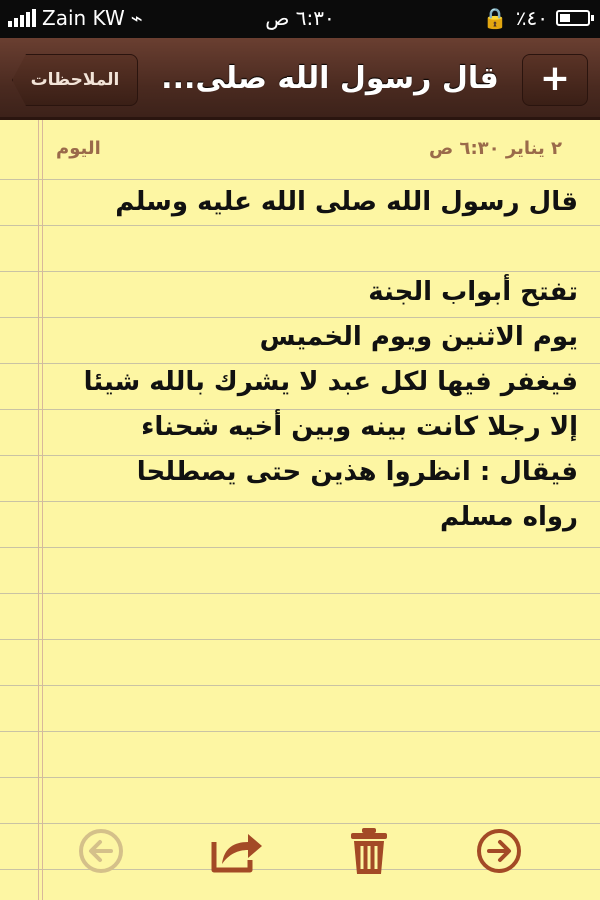 The image size is (600, 900). What do you see at coordinates (75, 80) in the screenshot?
I see `notes-back-button: الملاحظات` at bounding box center [75, 80].